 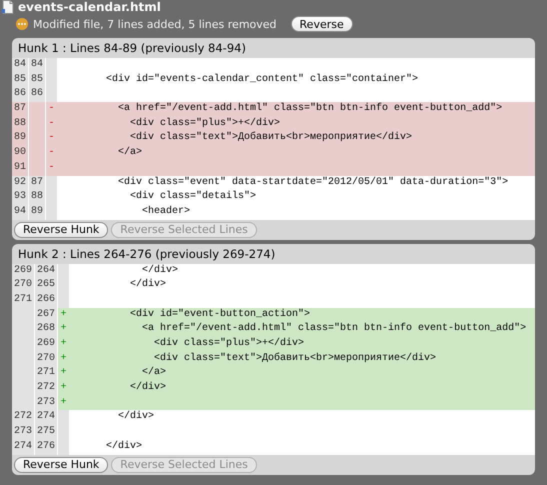 What do you see at coordinates (312, 183) in the screenshot?
I see `code-line: <div class="event" data-startdate="2012/05/01" data-duration="3">` at bounding box center [312, 183].